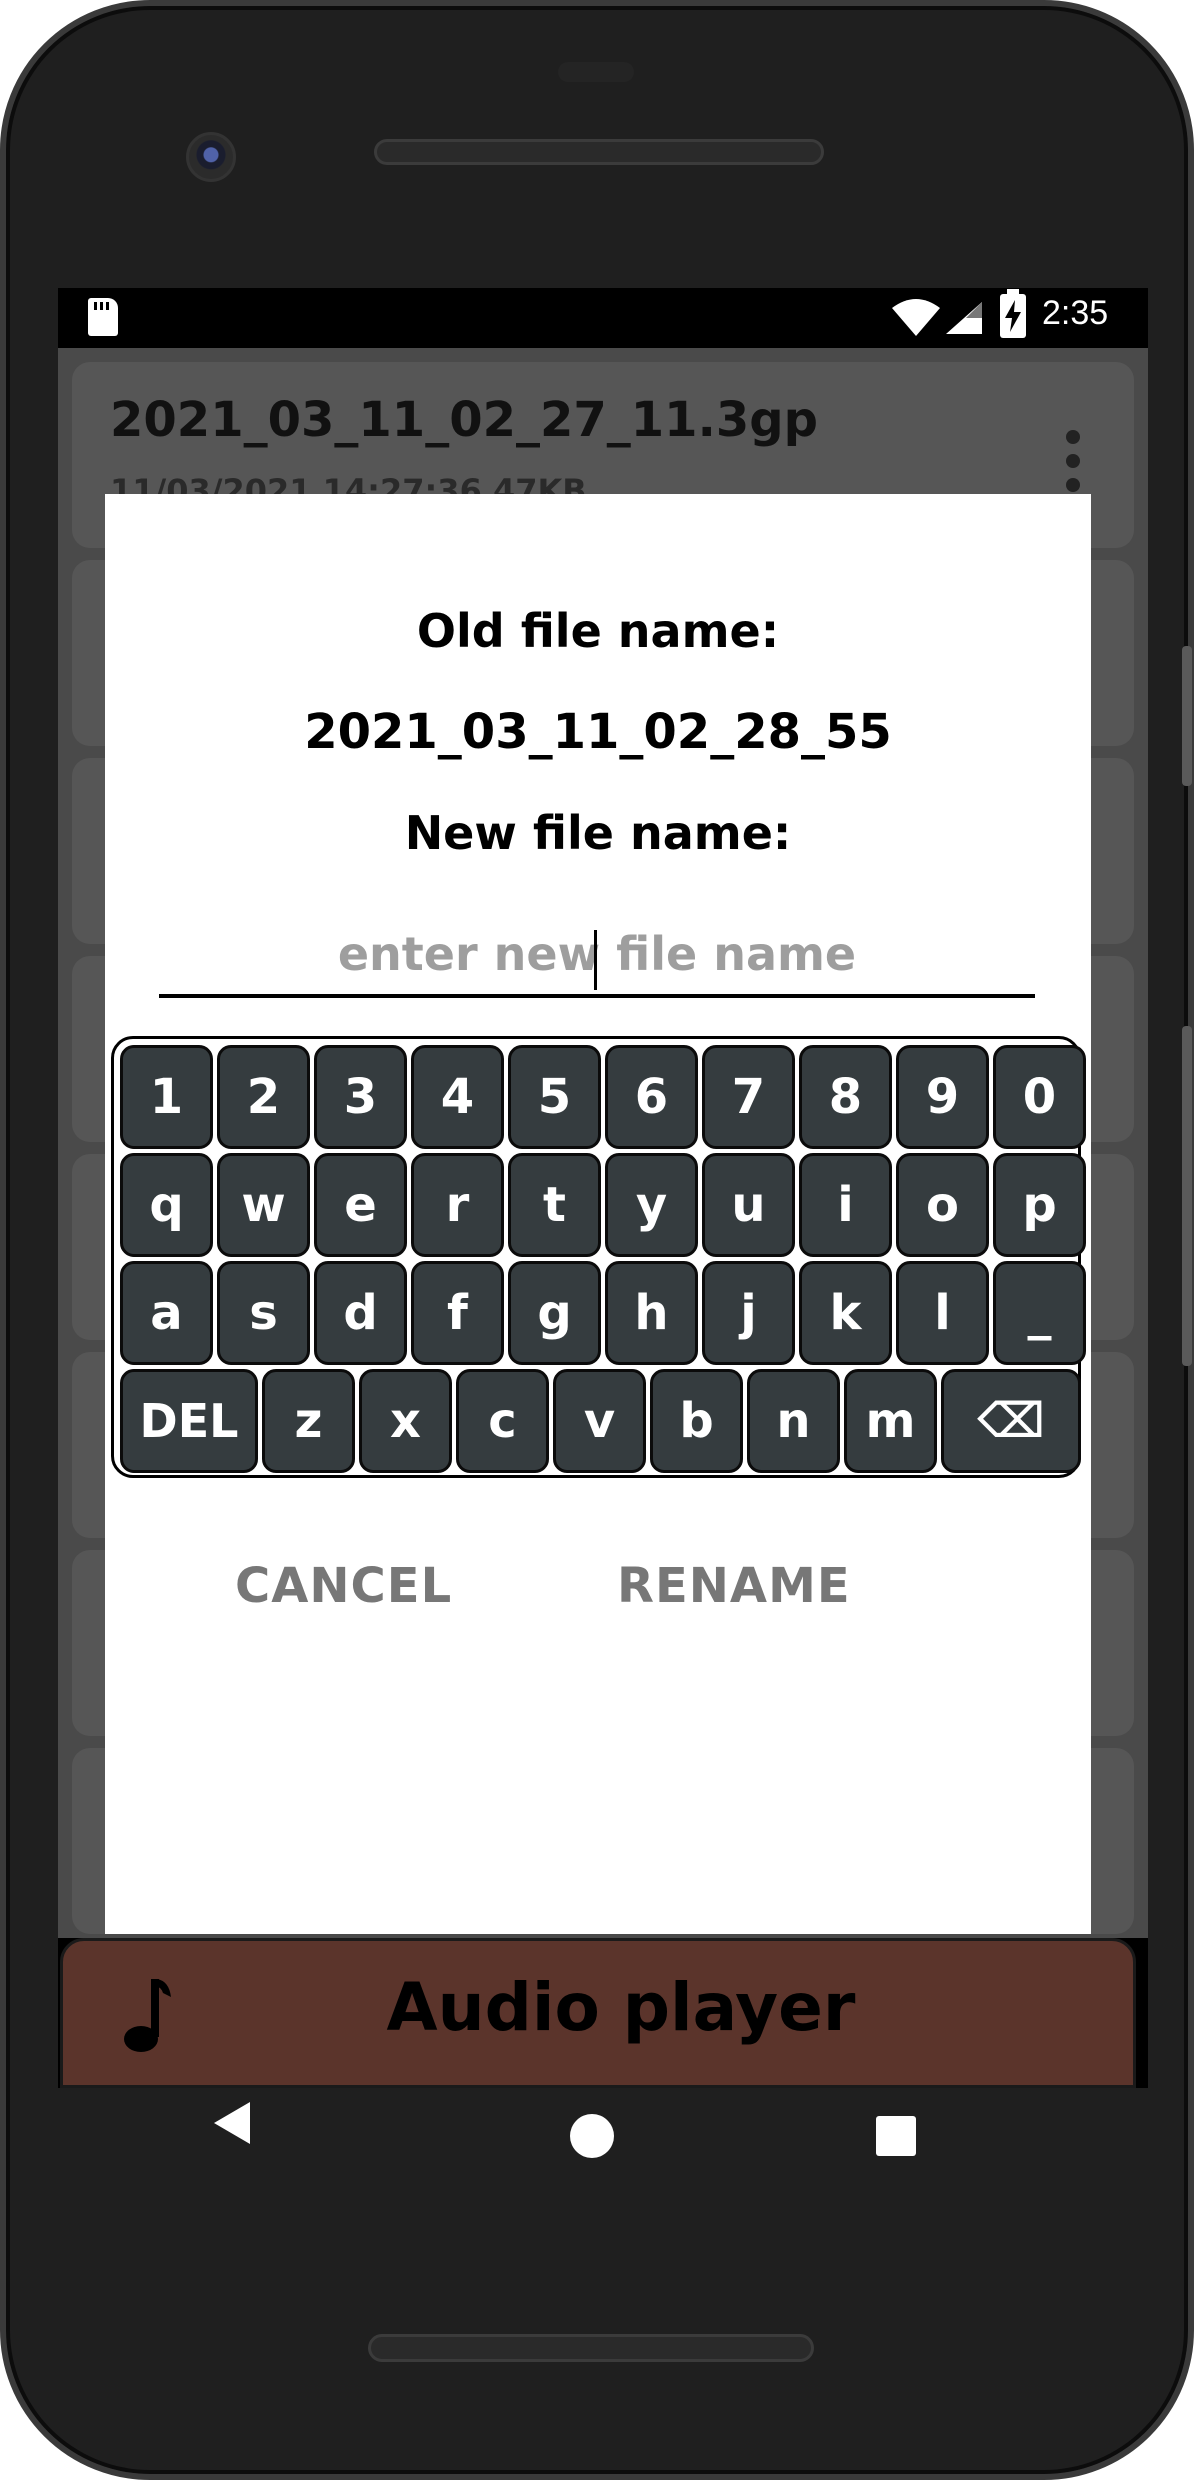 This screenshot has width=1194, height=2480. What do you see at coordinates (232, 2123) in the screenshot?
I see `back-icon` at bounding box center [232, 2123].